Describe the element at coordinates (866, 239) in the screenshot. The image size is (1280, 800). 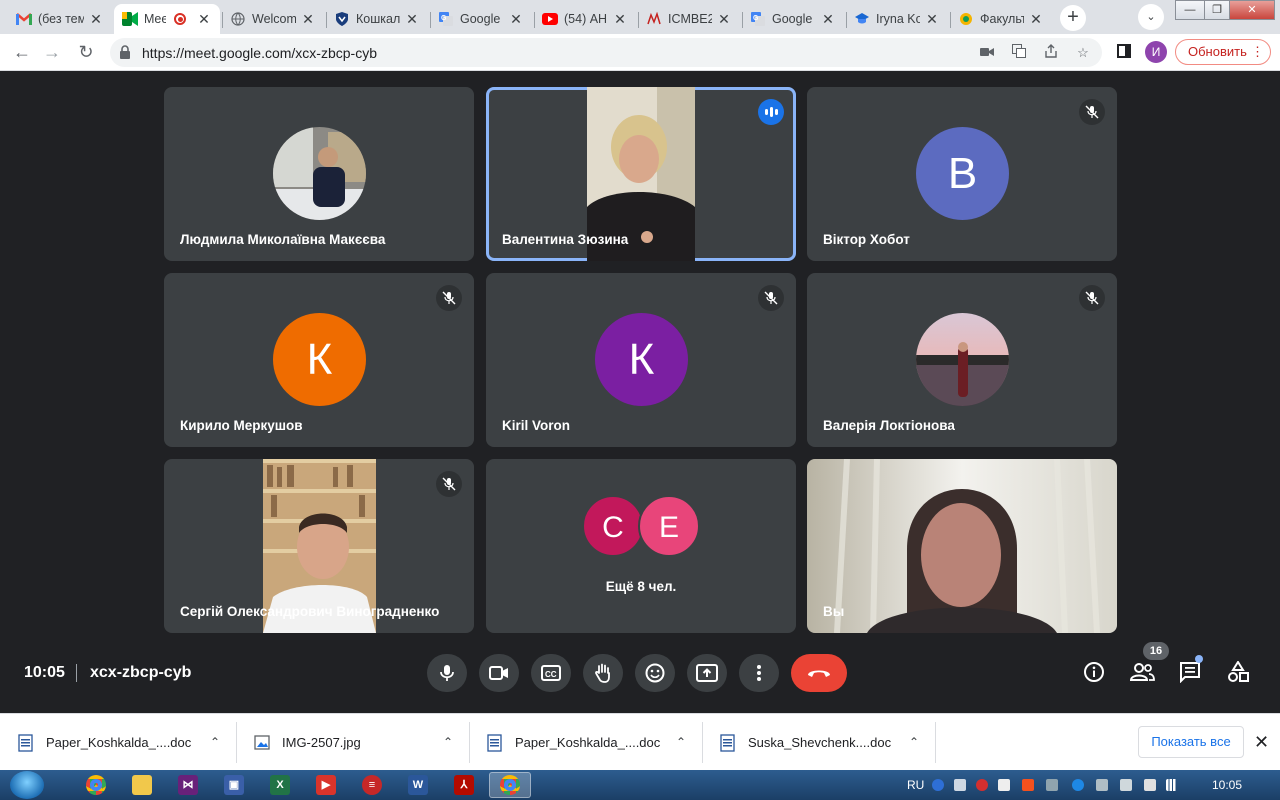
I see `participant-name: Віктор Хобот` at that location.